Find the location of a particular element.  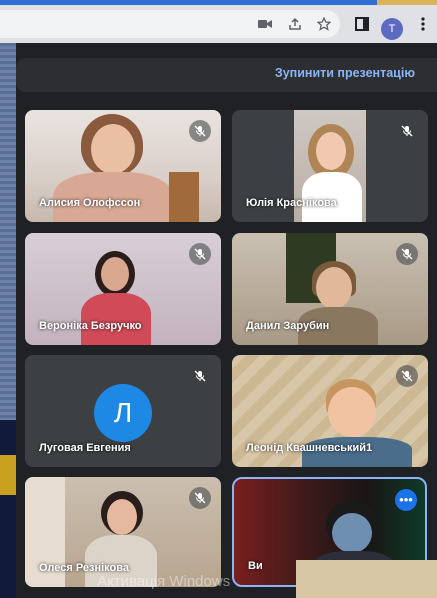

participant-name: Леонід Квашневський1 is located at coordinates (309, 448).